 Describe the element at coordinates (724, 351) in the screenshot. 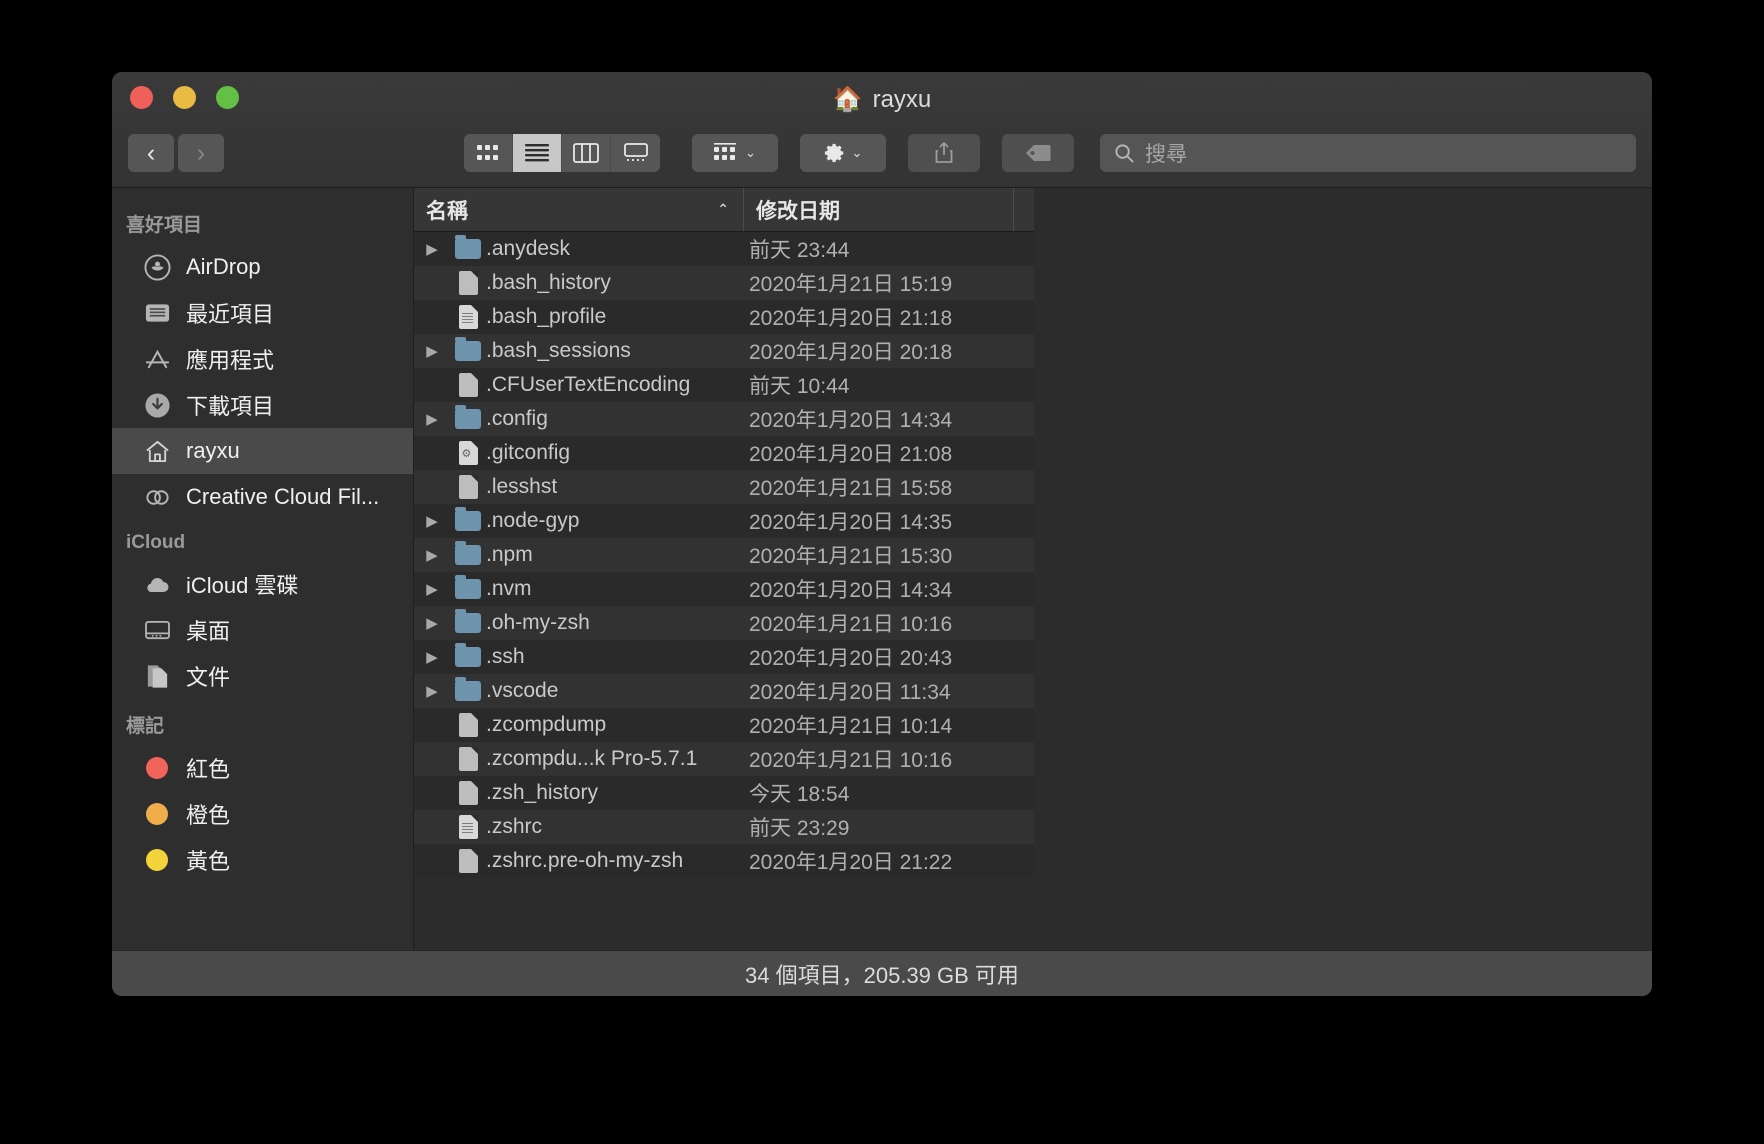

I see `table-row: ▶ .bash_sessions 2020年1月20日 20:18` at that location.